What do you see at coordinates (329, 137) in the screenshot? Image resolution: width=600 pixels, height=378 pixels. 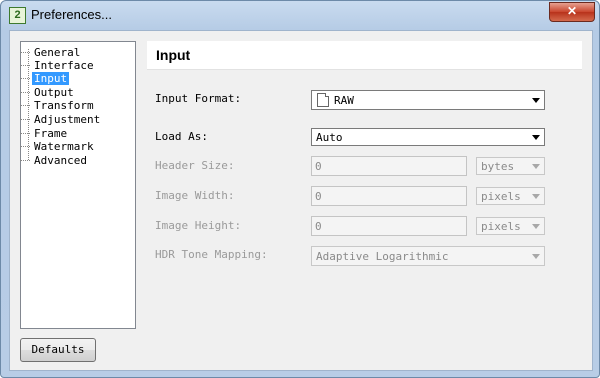 I see `load-as-value: Auto` at bounding box center [329, 137].